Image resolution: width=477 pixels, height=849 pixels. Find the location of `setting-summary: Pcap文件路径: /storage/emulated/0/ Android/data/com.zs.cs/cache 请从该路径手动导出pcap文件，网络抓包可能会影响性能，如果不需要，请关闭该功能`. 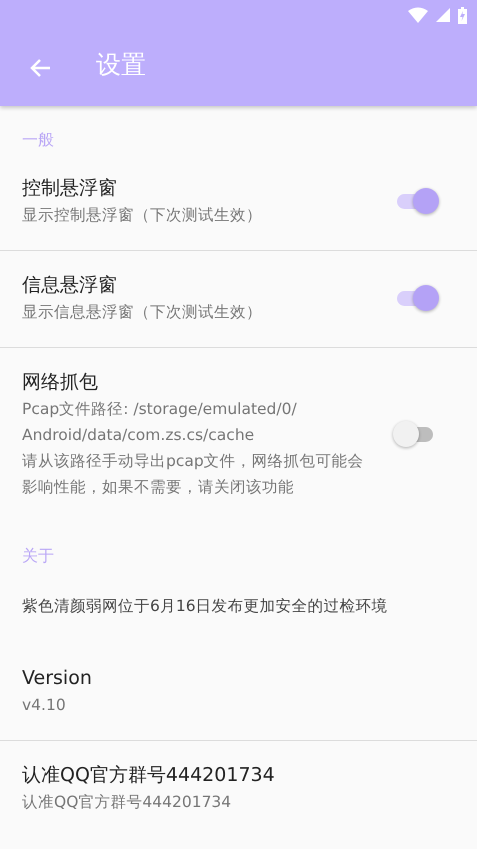

setting-summary: Pcap文件路径: /storage/emulated/0/ Android/data/com.zs.cs/cache 请从该路径手动导出pcap文件，网络抓包可能会影响性能，如果不需要，请关闭该功能 is located at coordinates (193, 448).